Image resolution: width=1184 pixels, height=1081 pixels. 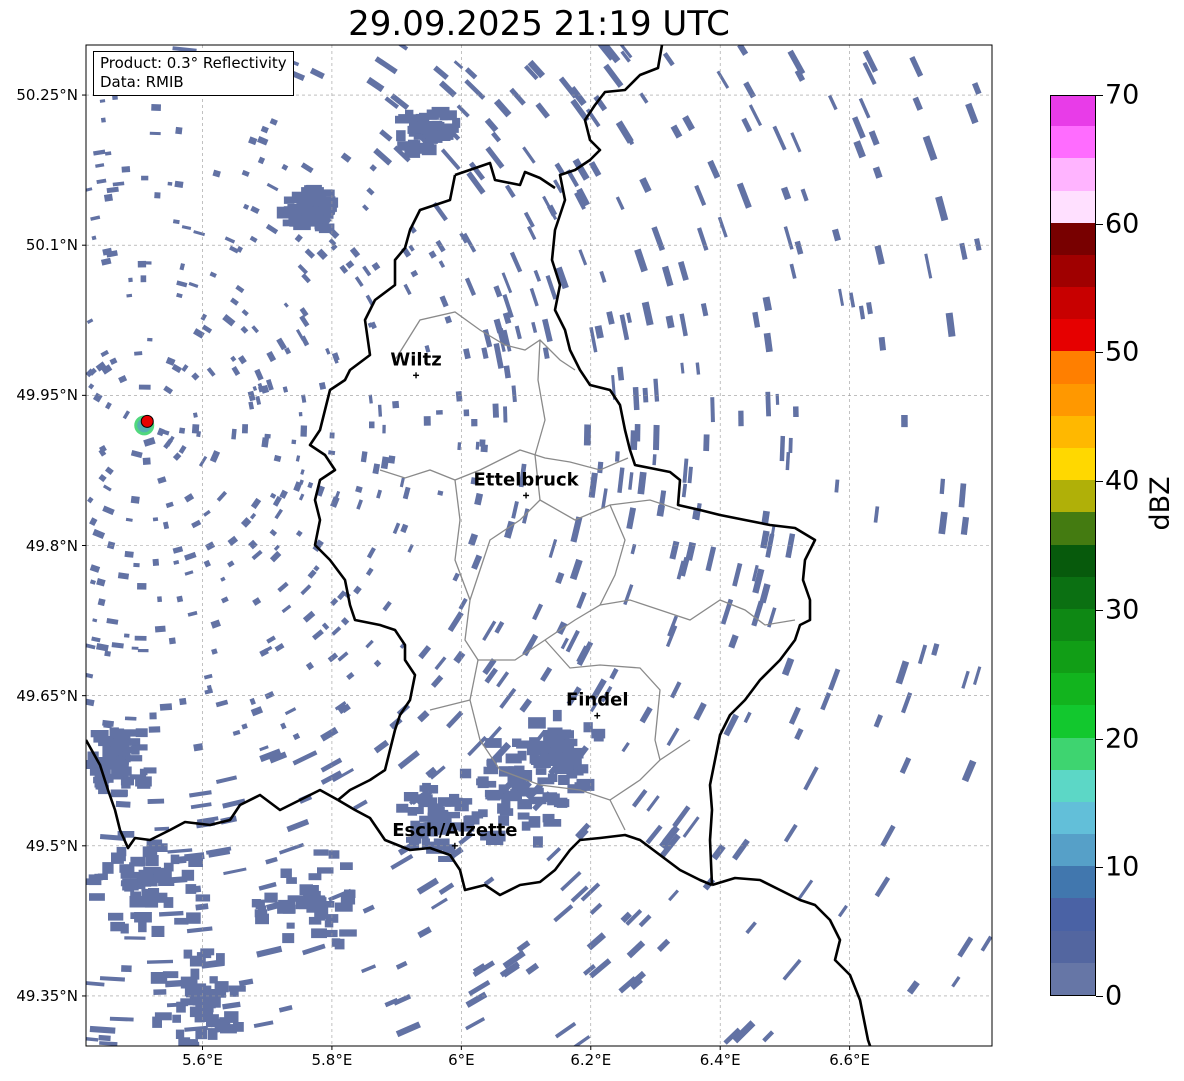 I want to click on product-label: Product: 0.3° Reflectivity, so click(x=193, y=63).